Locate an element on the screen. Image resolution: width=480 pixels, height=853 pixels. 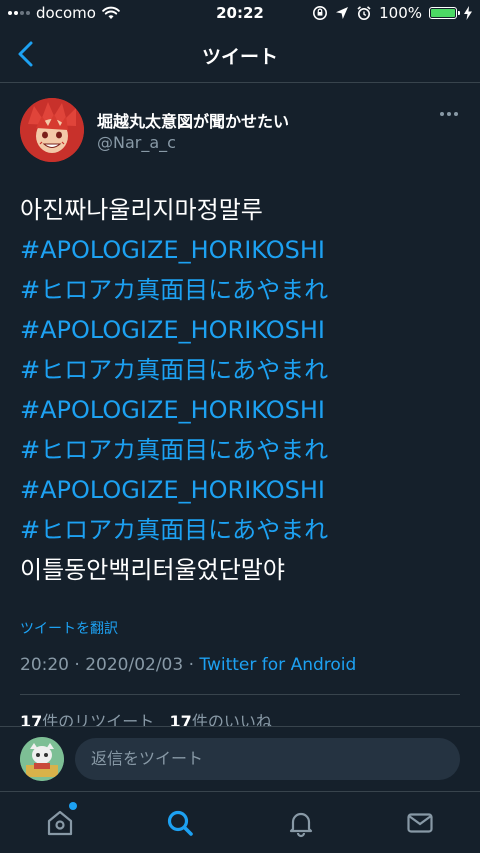
alarm-icon is located at coordinates (364, 13).